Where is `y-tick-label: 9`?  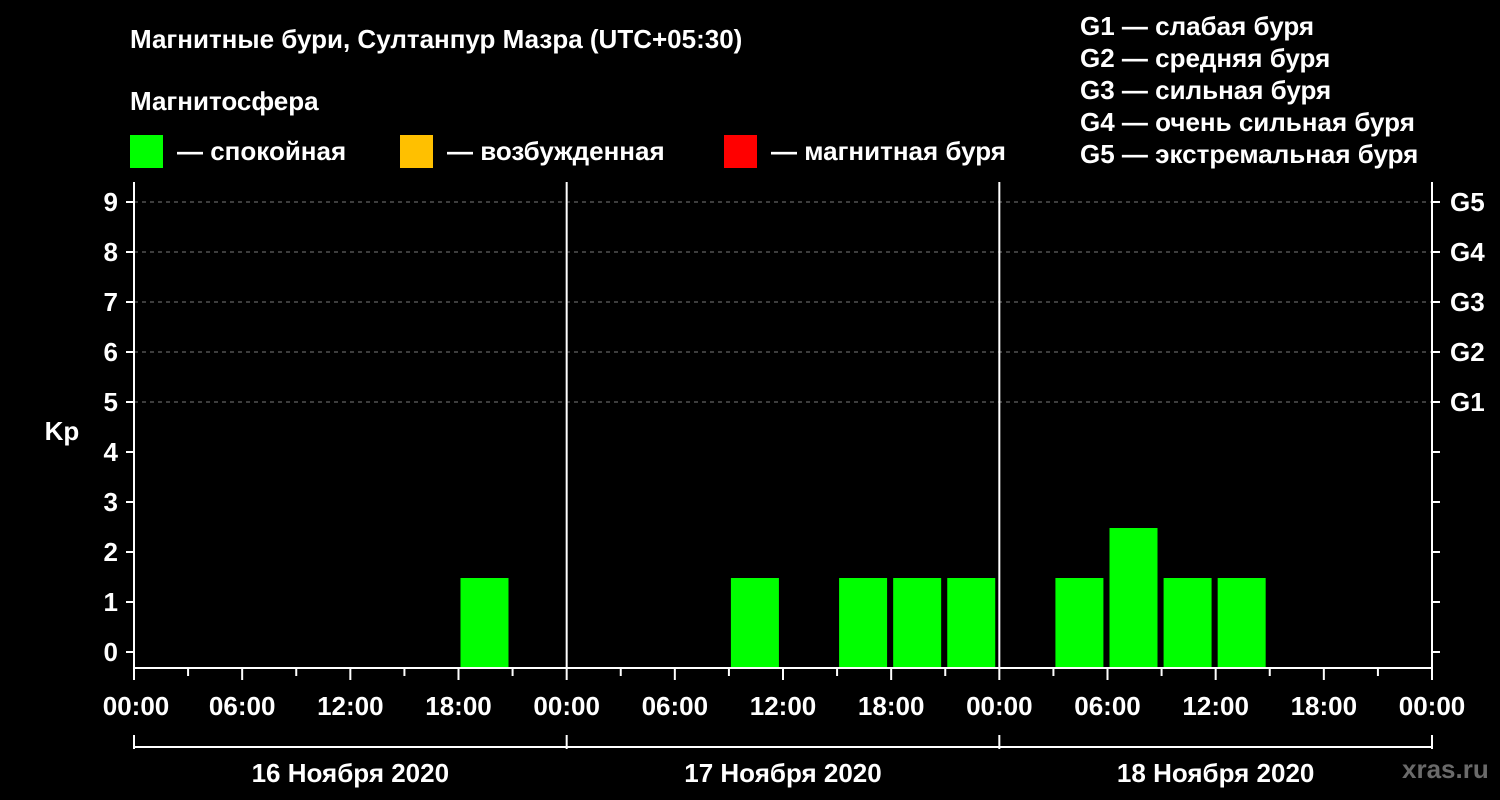 y-tick-label: 9 is located at coordinates (111, 202).